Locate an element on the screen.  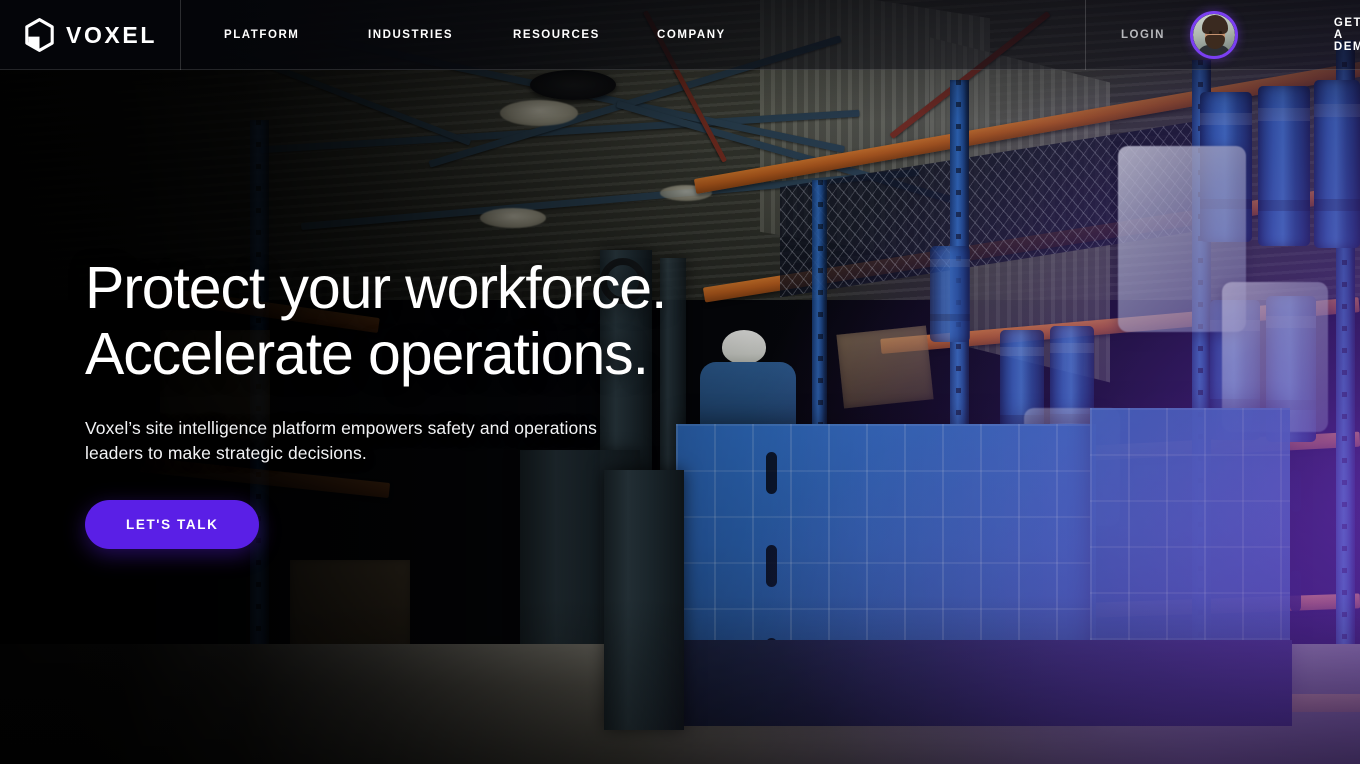
nav-item-platform: PLATFORM is located at coordinates (296, 35).